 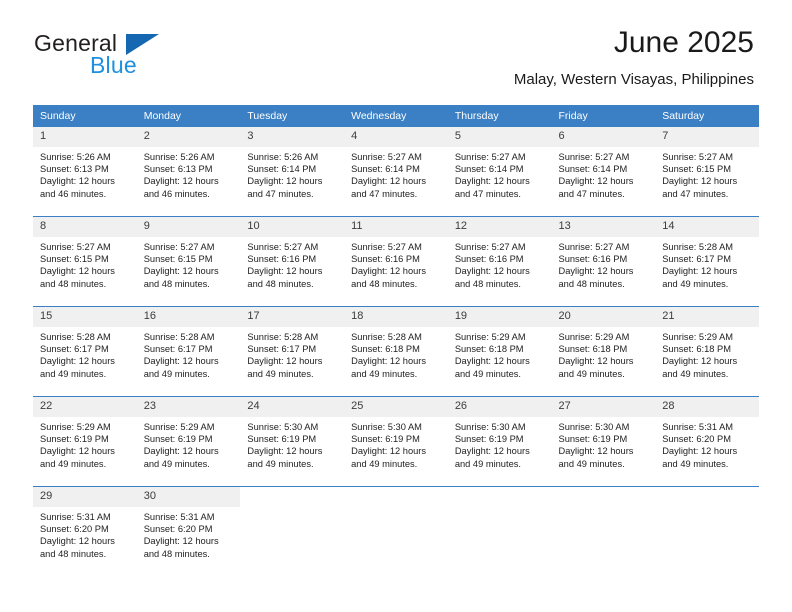 I want to click on sunset-text: Sunset: 6:15 PM, so click(x=696, y=169).